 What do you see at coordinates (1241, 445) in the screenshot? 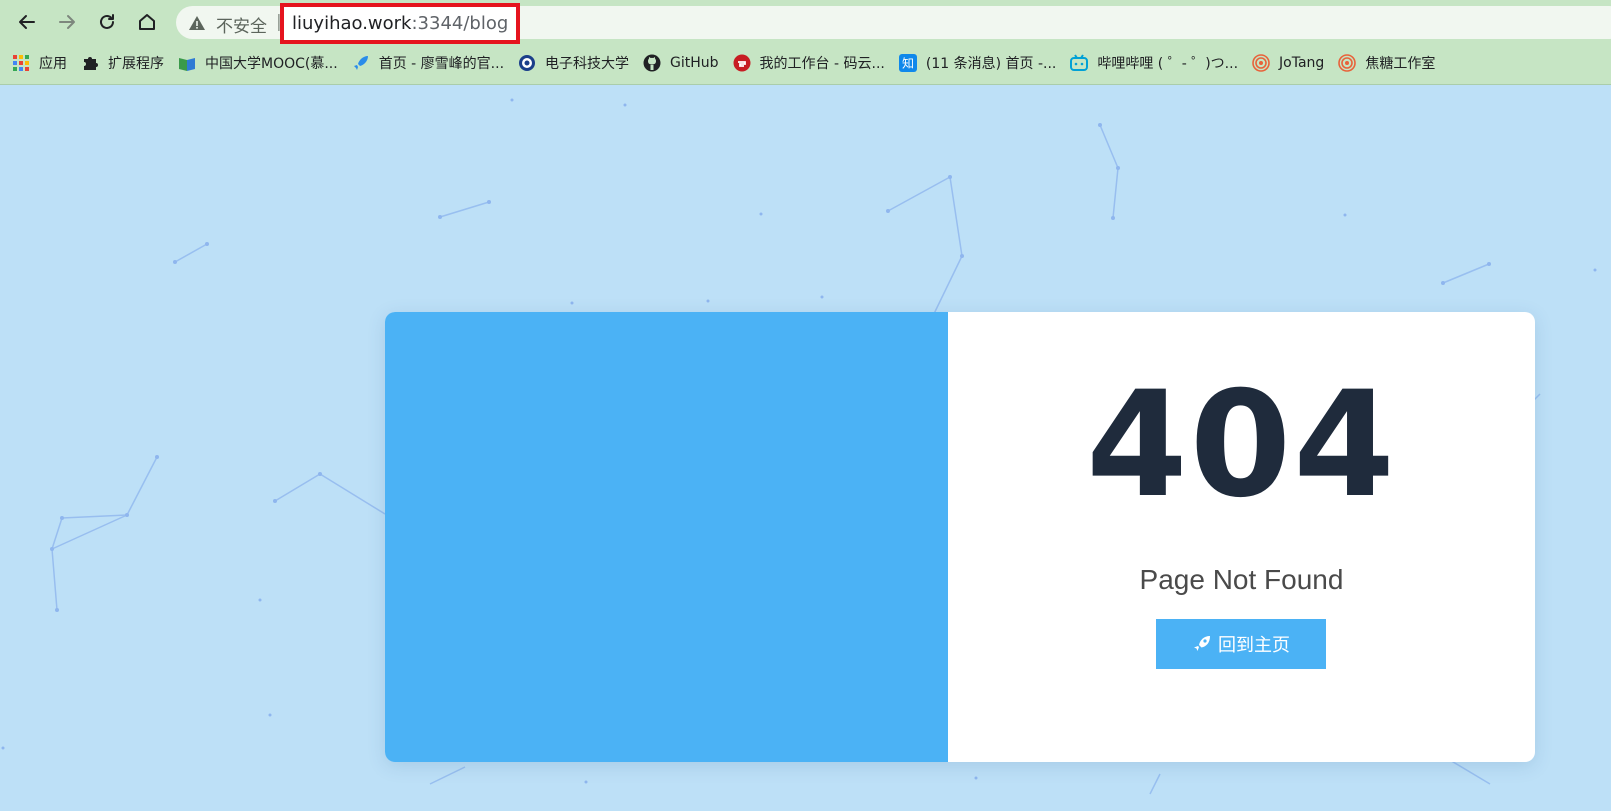
I see `error-code: 404` at bounding box center [1241, 445].